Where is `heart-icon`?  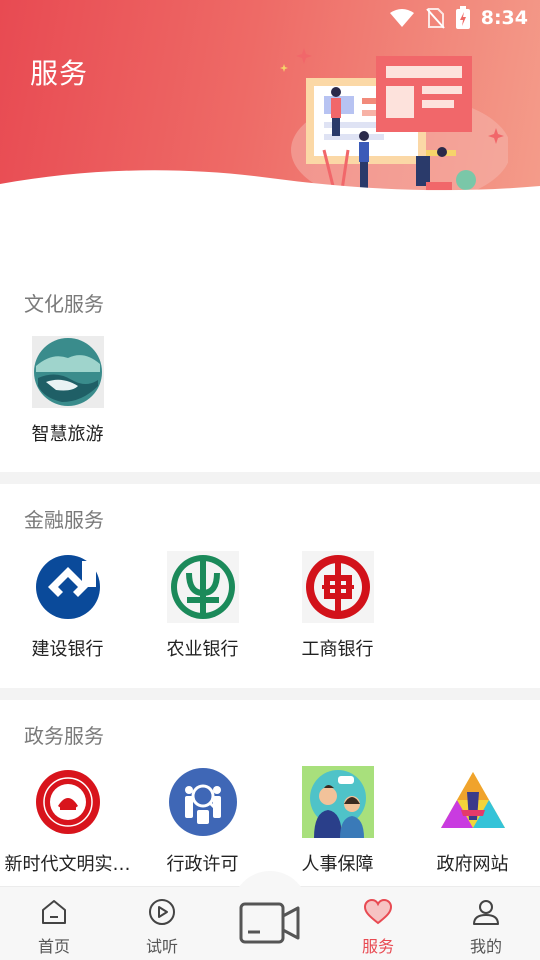 heart-icon is located at coordinates (378, 911).